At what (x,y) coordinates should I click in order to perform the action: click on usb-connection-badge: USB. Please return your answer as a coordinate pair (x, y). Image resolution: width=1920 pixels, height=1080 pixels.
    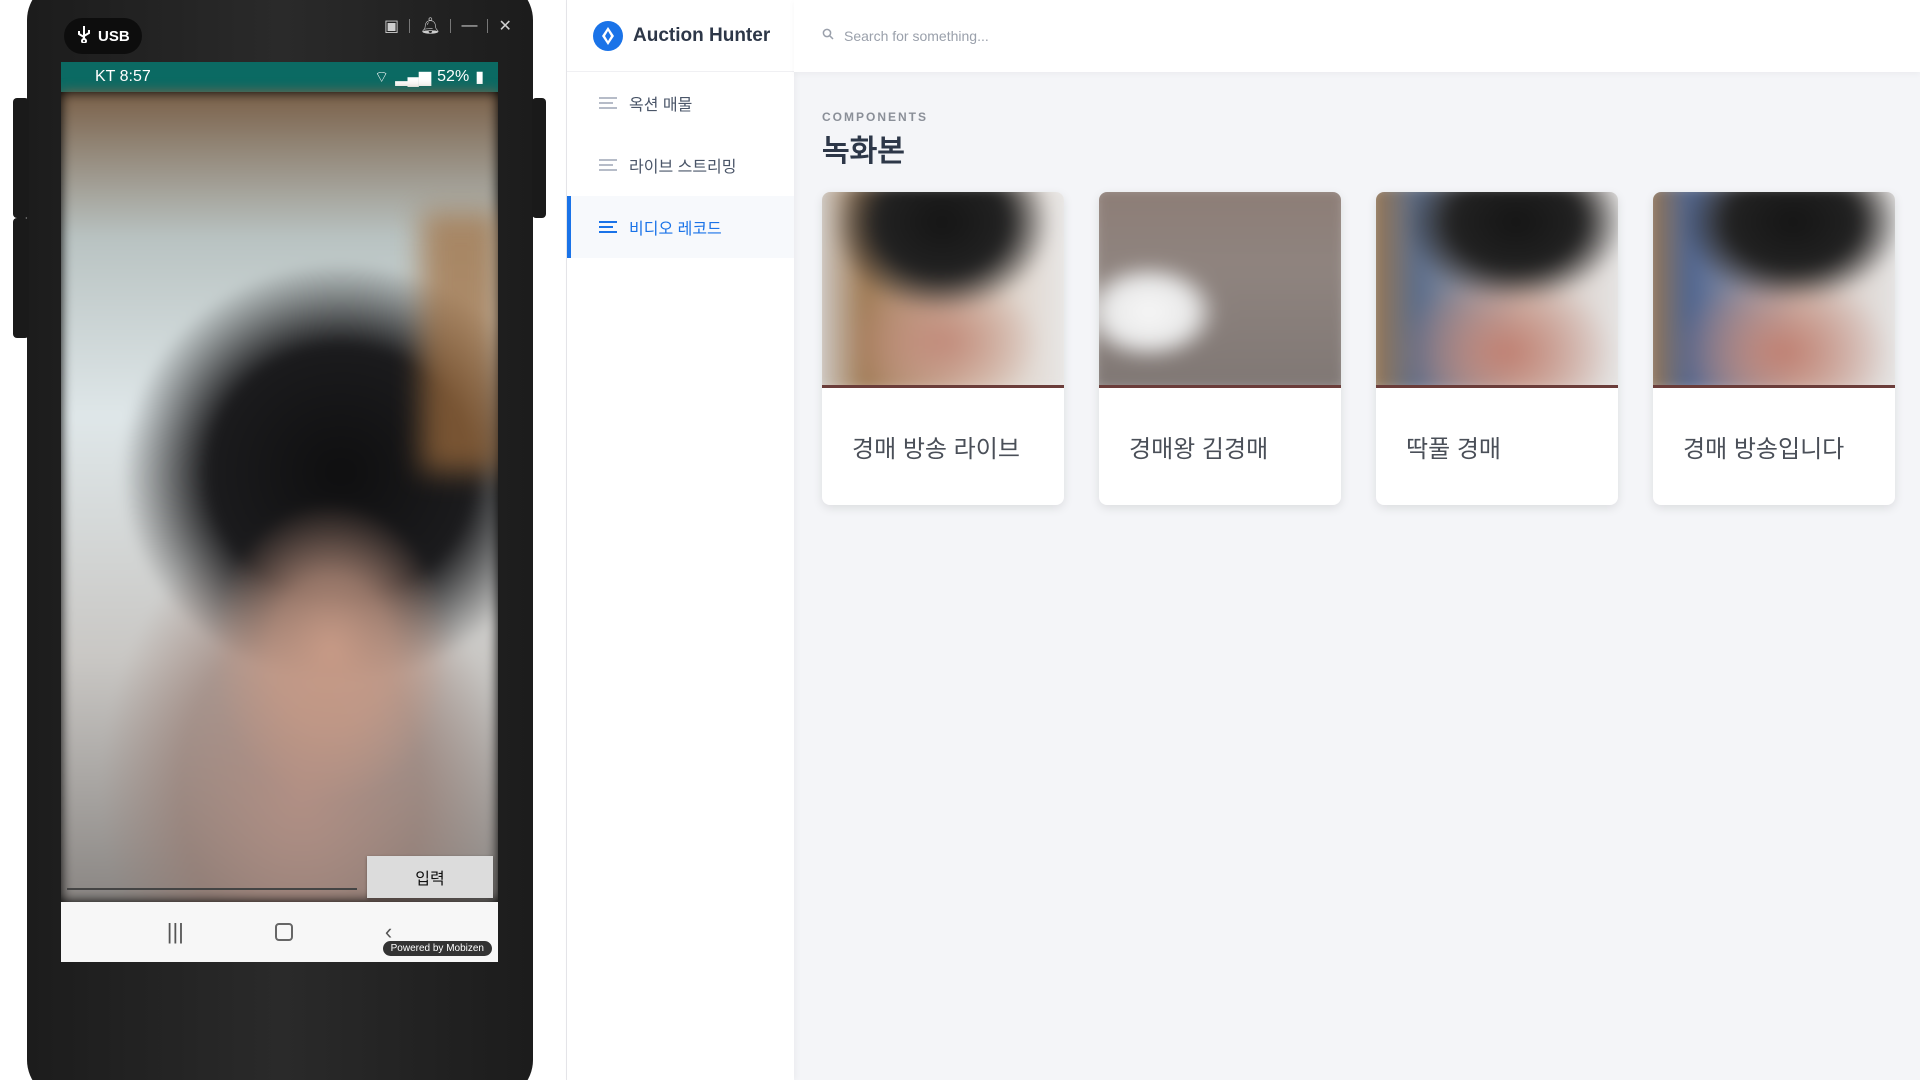
    Looking at the image, I should click on (103, 36).